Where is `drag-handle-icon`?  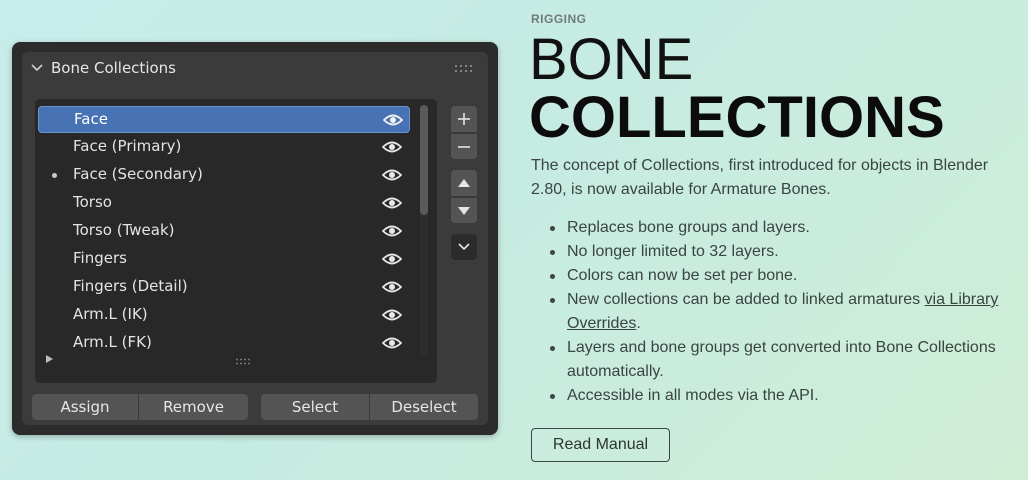
drag-handle-icon is located at coordinates (464, 69).